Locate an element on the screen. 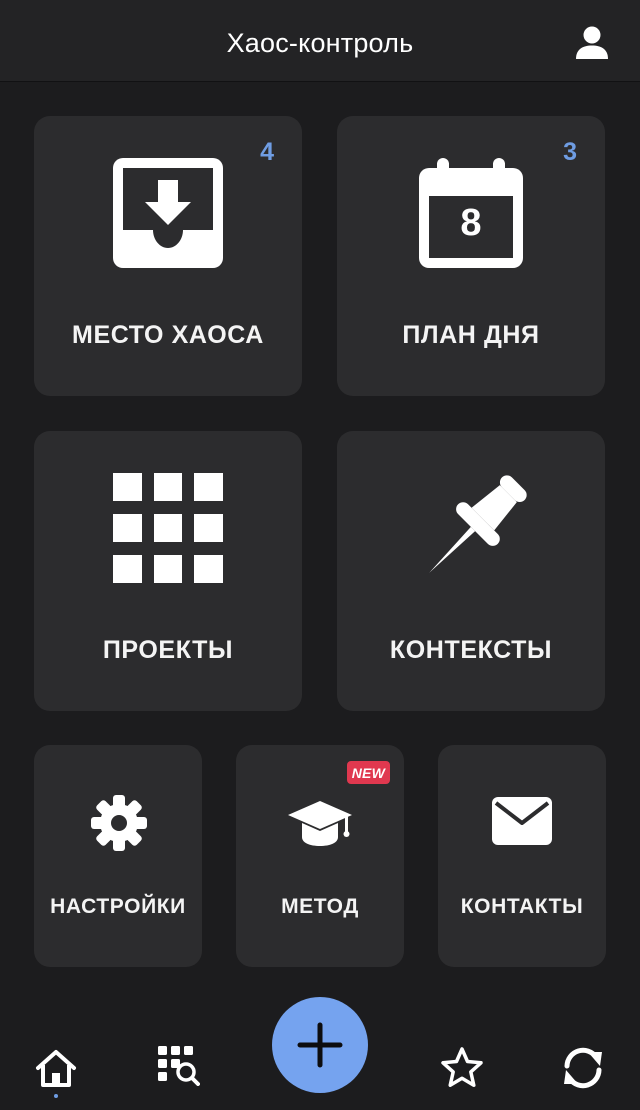 The width and height of the screenshot is (640, 1110). projects-label: ПРОЕКТЫ is located at coordinates (168, 650).